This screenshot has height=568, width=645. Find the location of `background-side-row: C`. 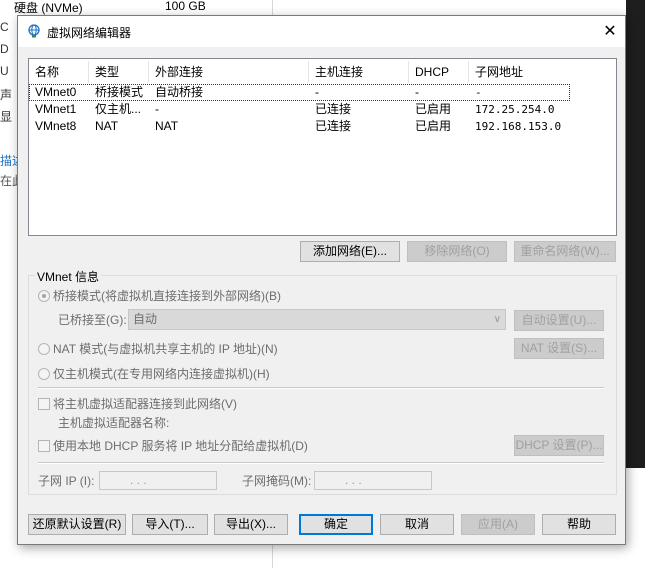

background-side-row: C is located at coordinates (4, 27).